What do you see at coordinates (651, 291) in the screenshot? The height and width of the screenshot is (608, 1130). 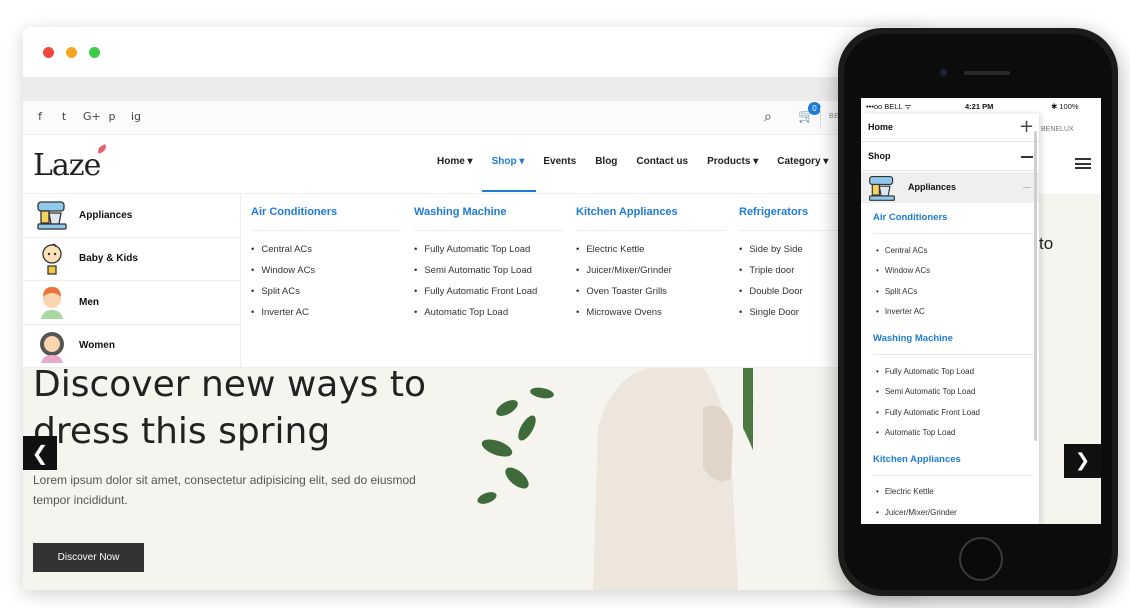 I see `menu-link: Oven Toaster Grills` at bounding box center [651, 291].